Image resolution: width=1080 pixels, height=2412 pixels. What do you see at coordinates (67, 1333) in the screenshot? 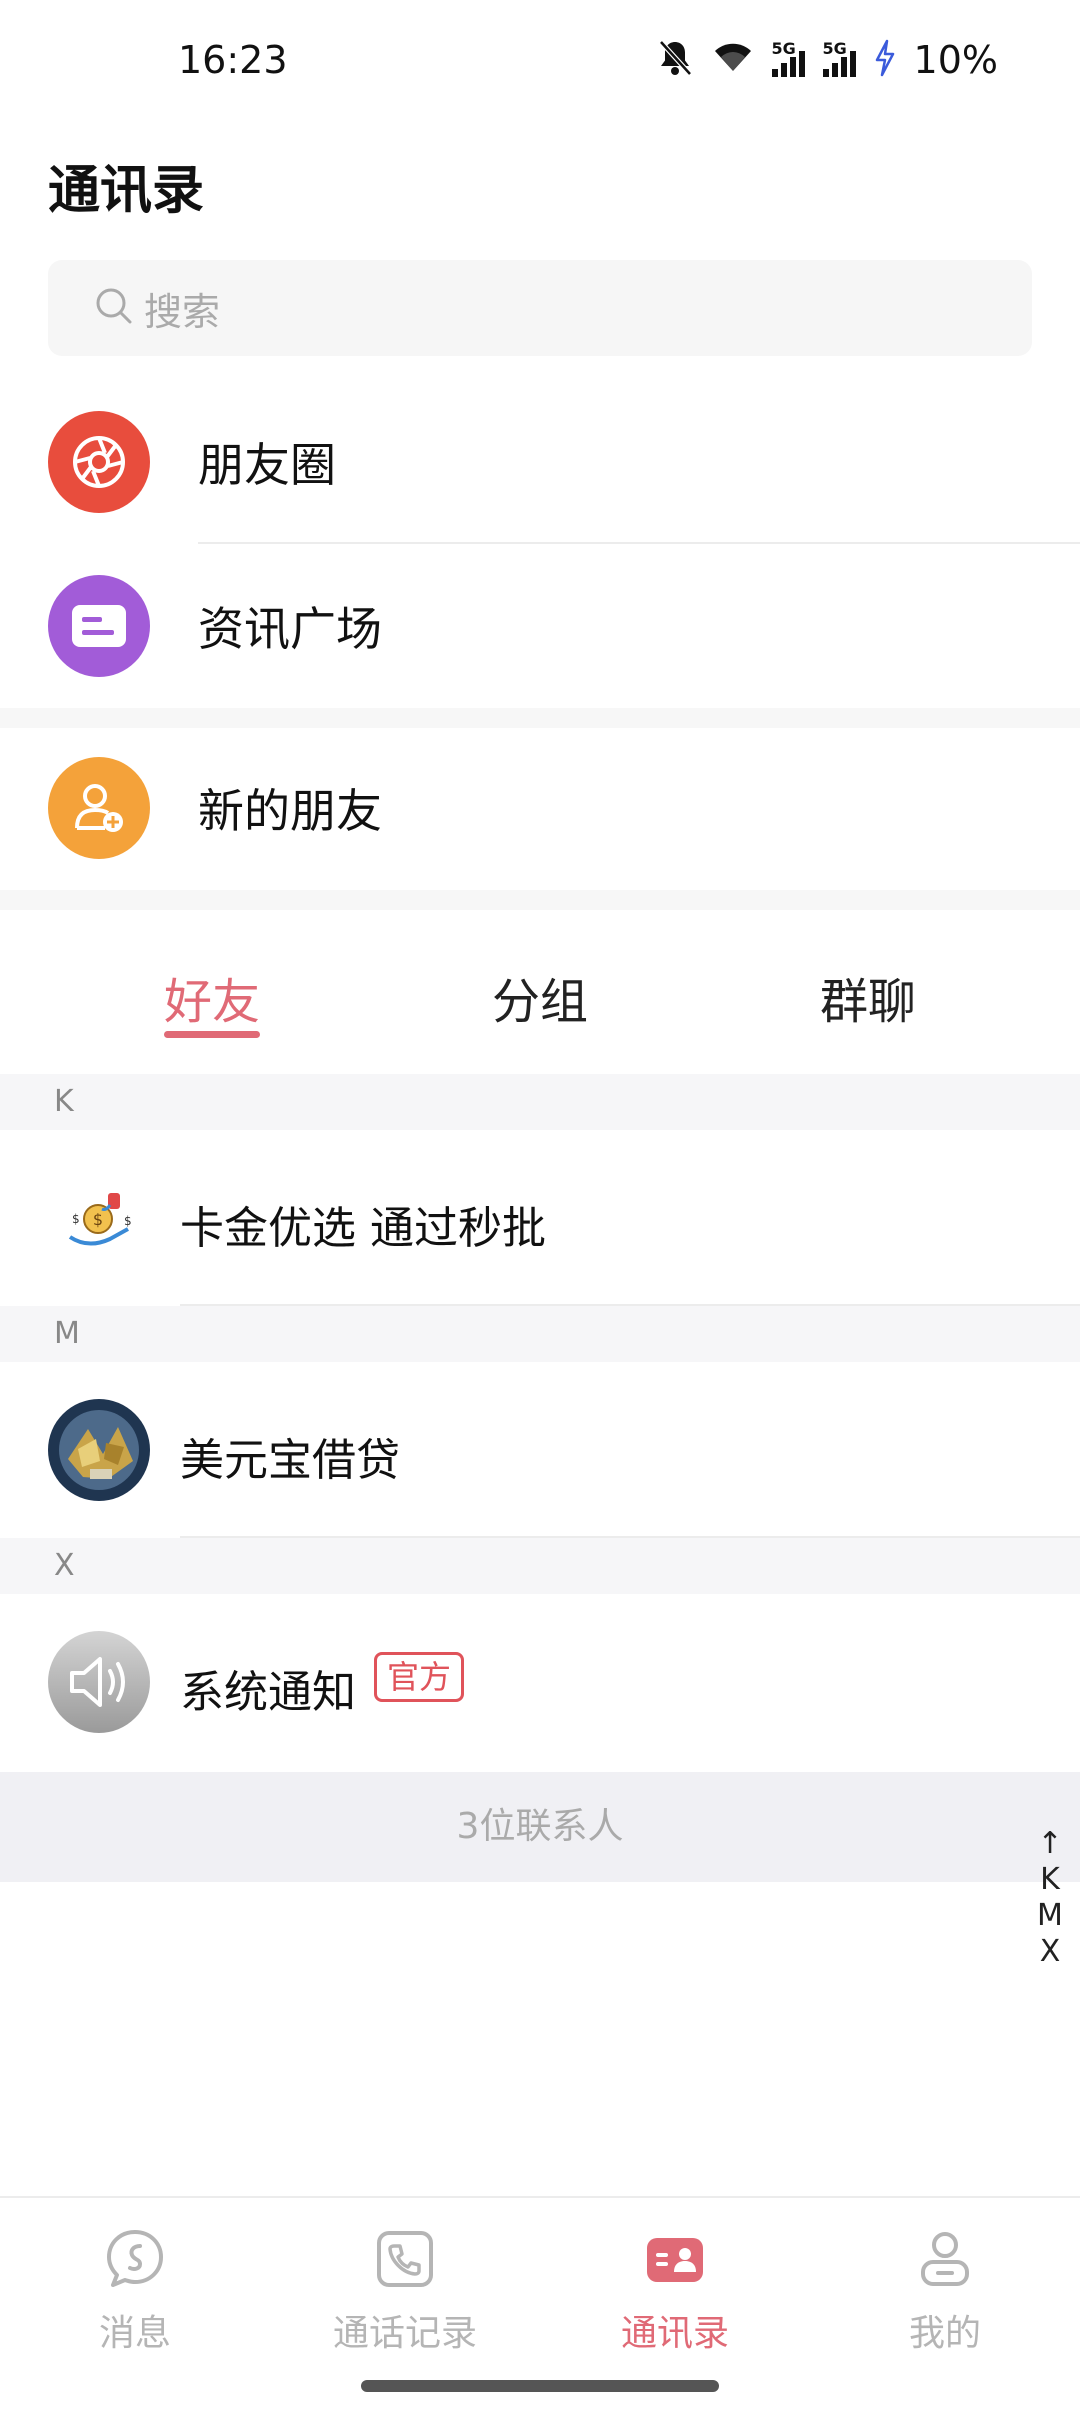
I see `letter-header-label: M` at bounding box center [67, 1333].